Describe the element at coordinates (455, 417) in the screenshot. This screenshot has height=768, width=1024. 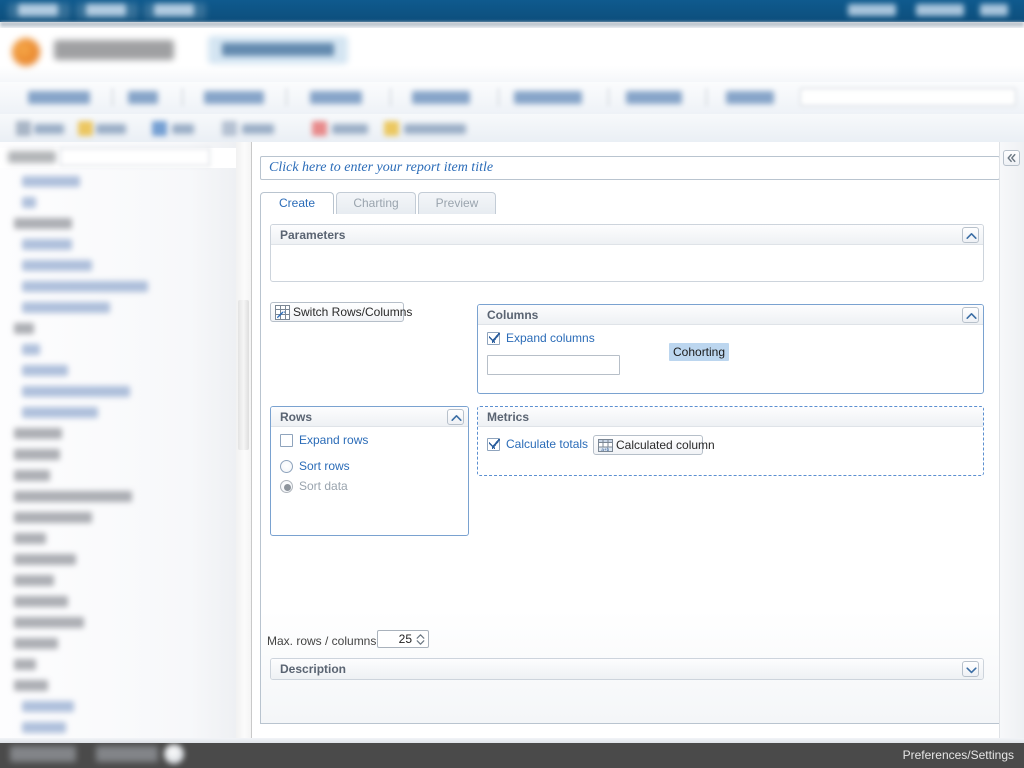
I see `rows-collapse-toggle` at that location.